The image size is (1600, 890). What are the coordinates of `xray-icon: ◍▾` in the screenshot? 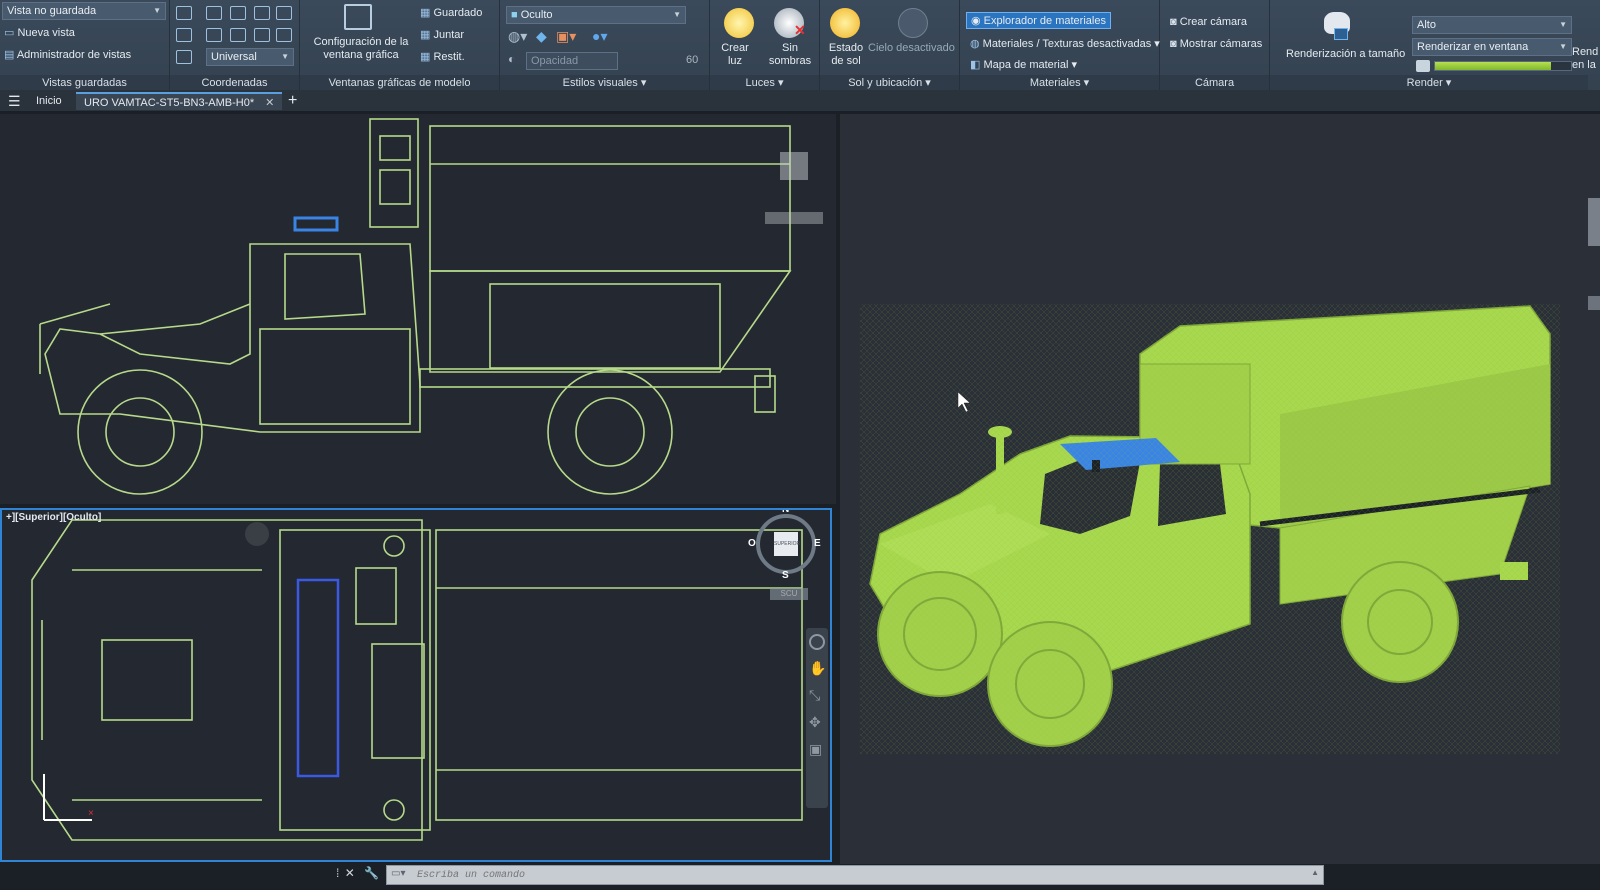 It's located at (517, 36).